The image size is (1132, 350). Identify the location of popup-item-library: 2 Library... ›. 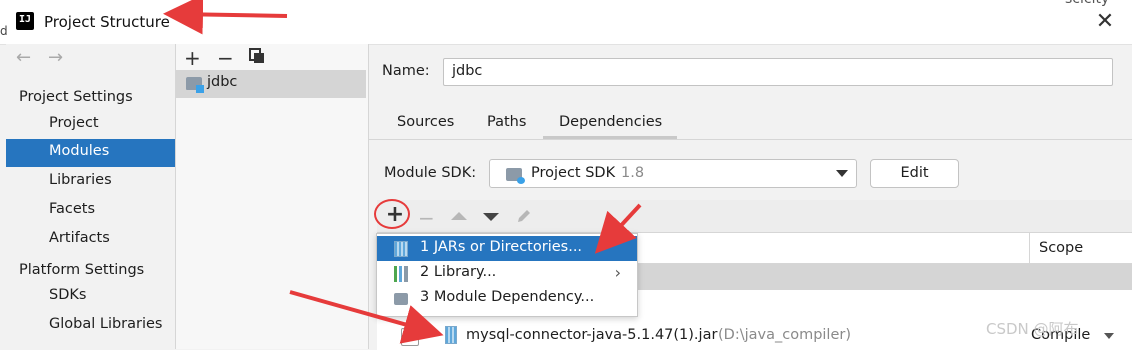
(507, 273).